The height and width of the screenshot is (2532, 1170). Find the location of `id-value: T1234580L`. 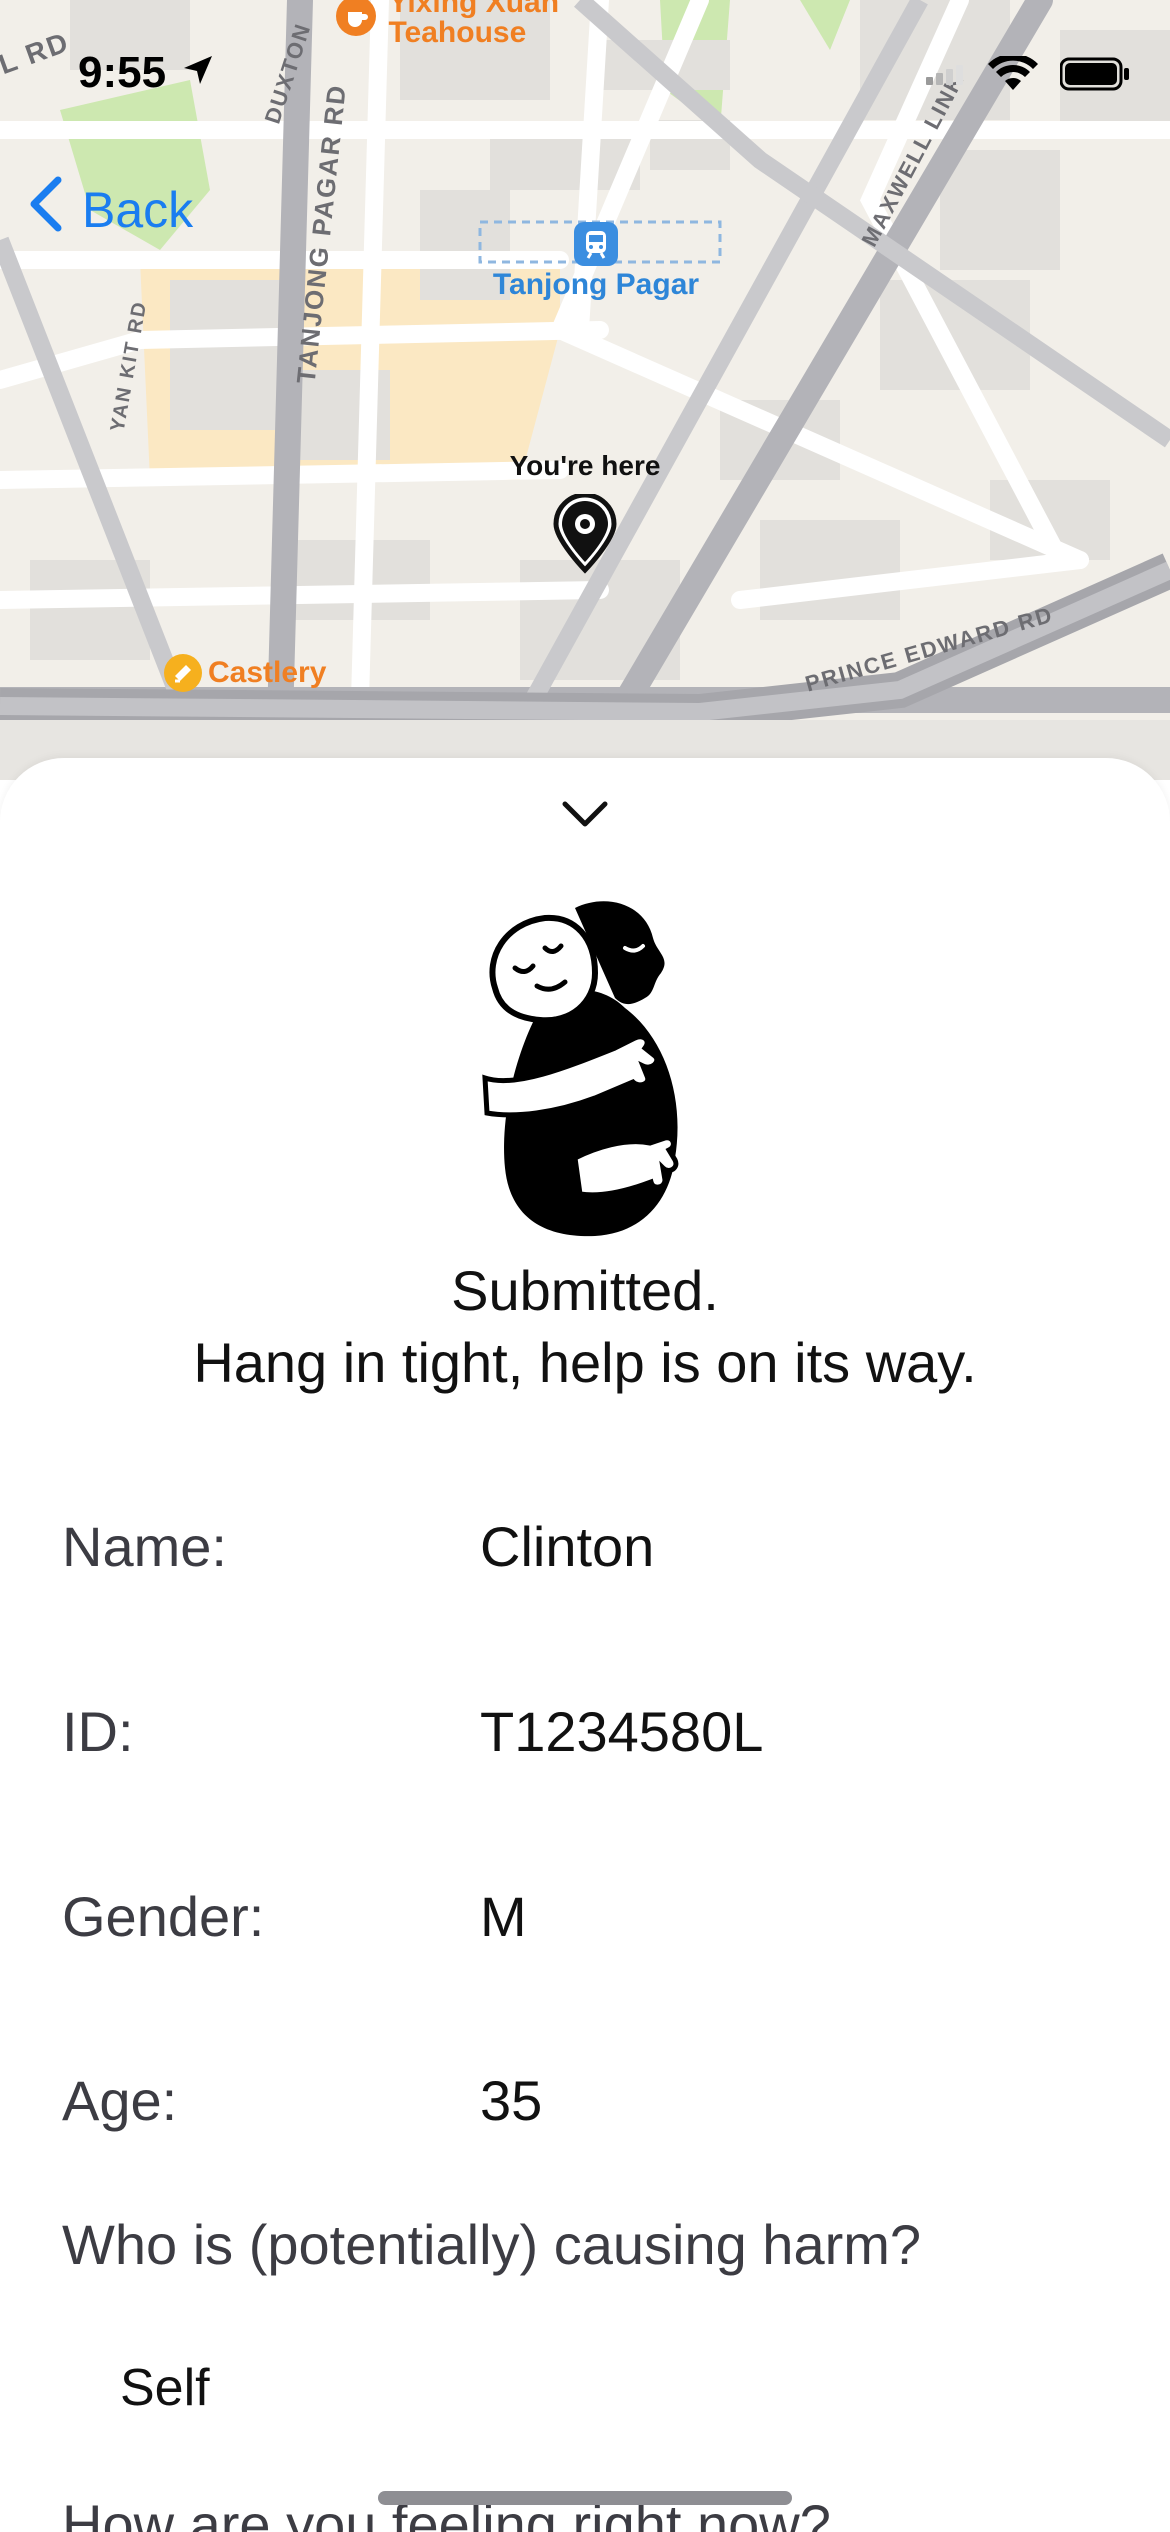

id-value: T1234580L is located at coordinates (622, 1731).